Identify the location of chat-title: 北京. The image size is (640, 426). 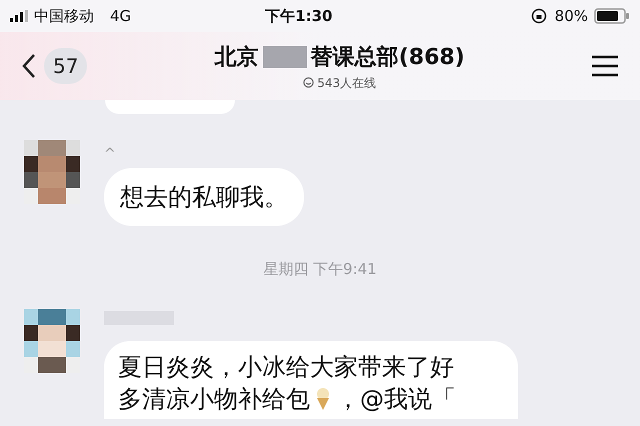
(236, 58).